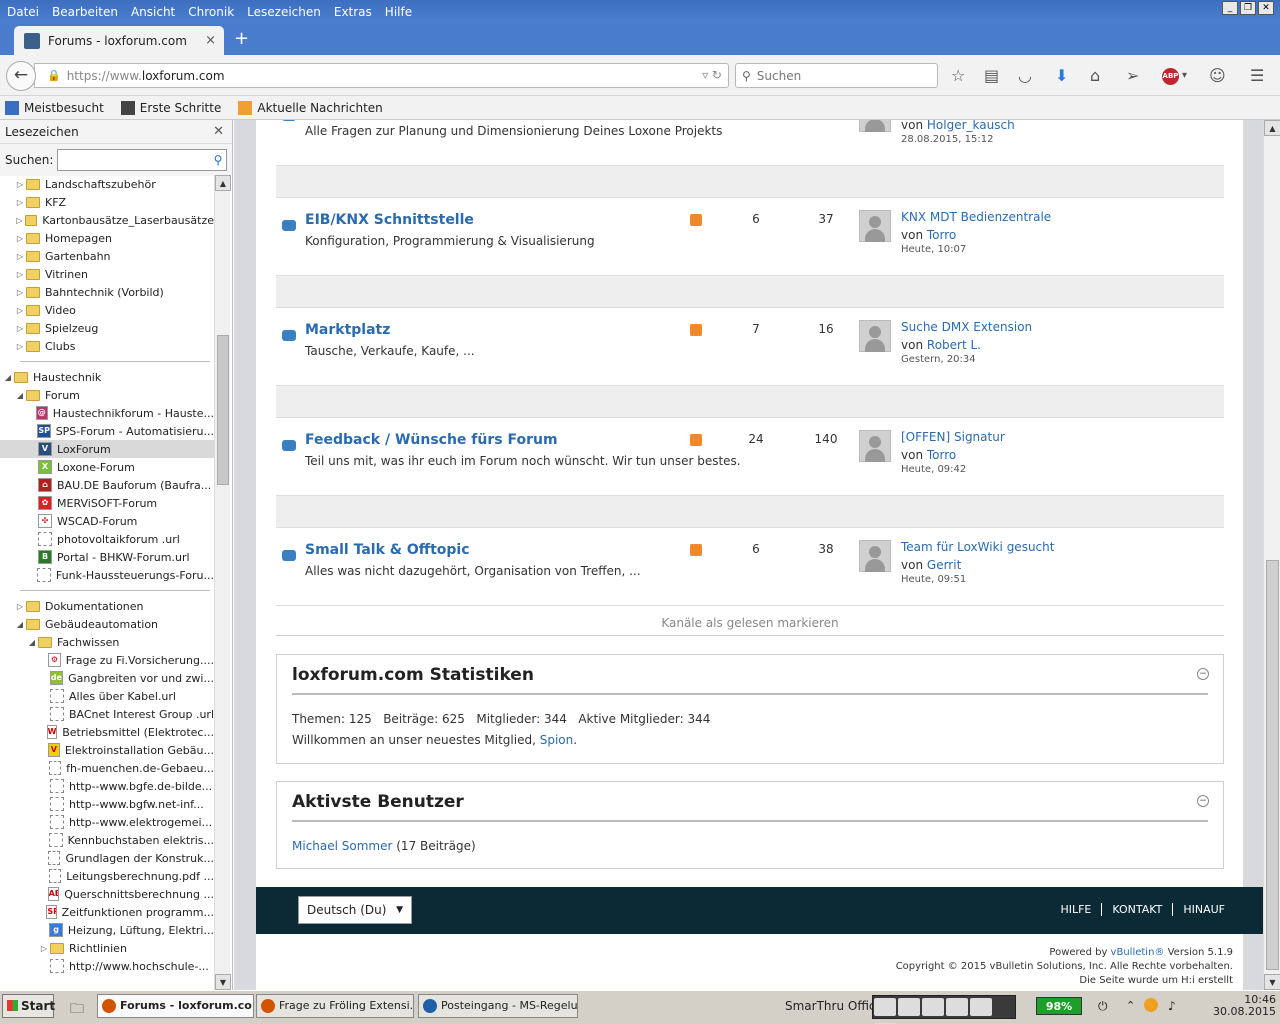  Describe the element at coordinates (1203, 909) in the screenshot. I see `footer-link-hinauf: HINAUF` at that location.